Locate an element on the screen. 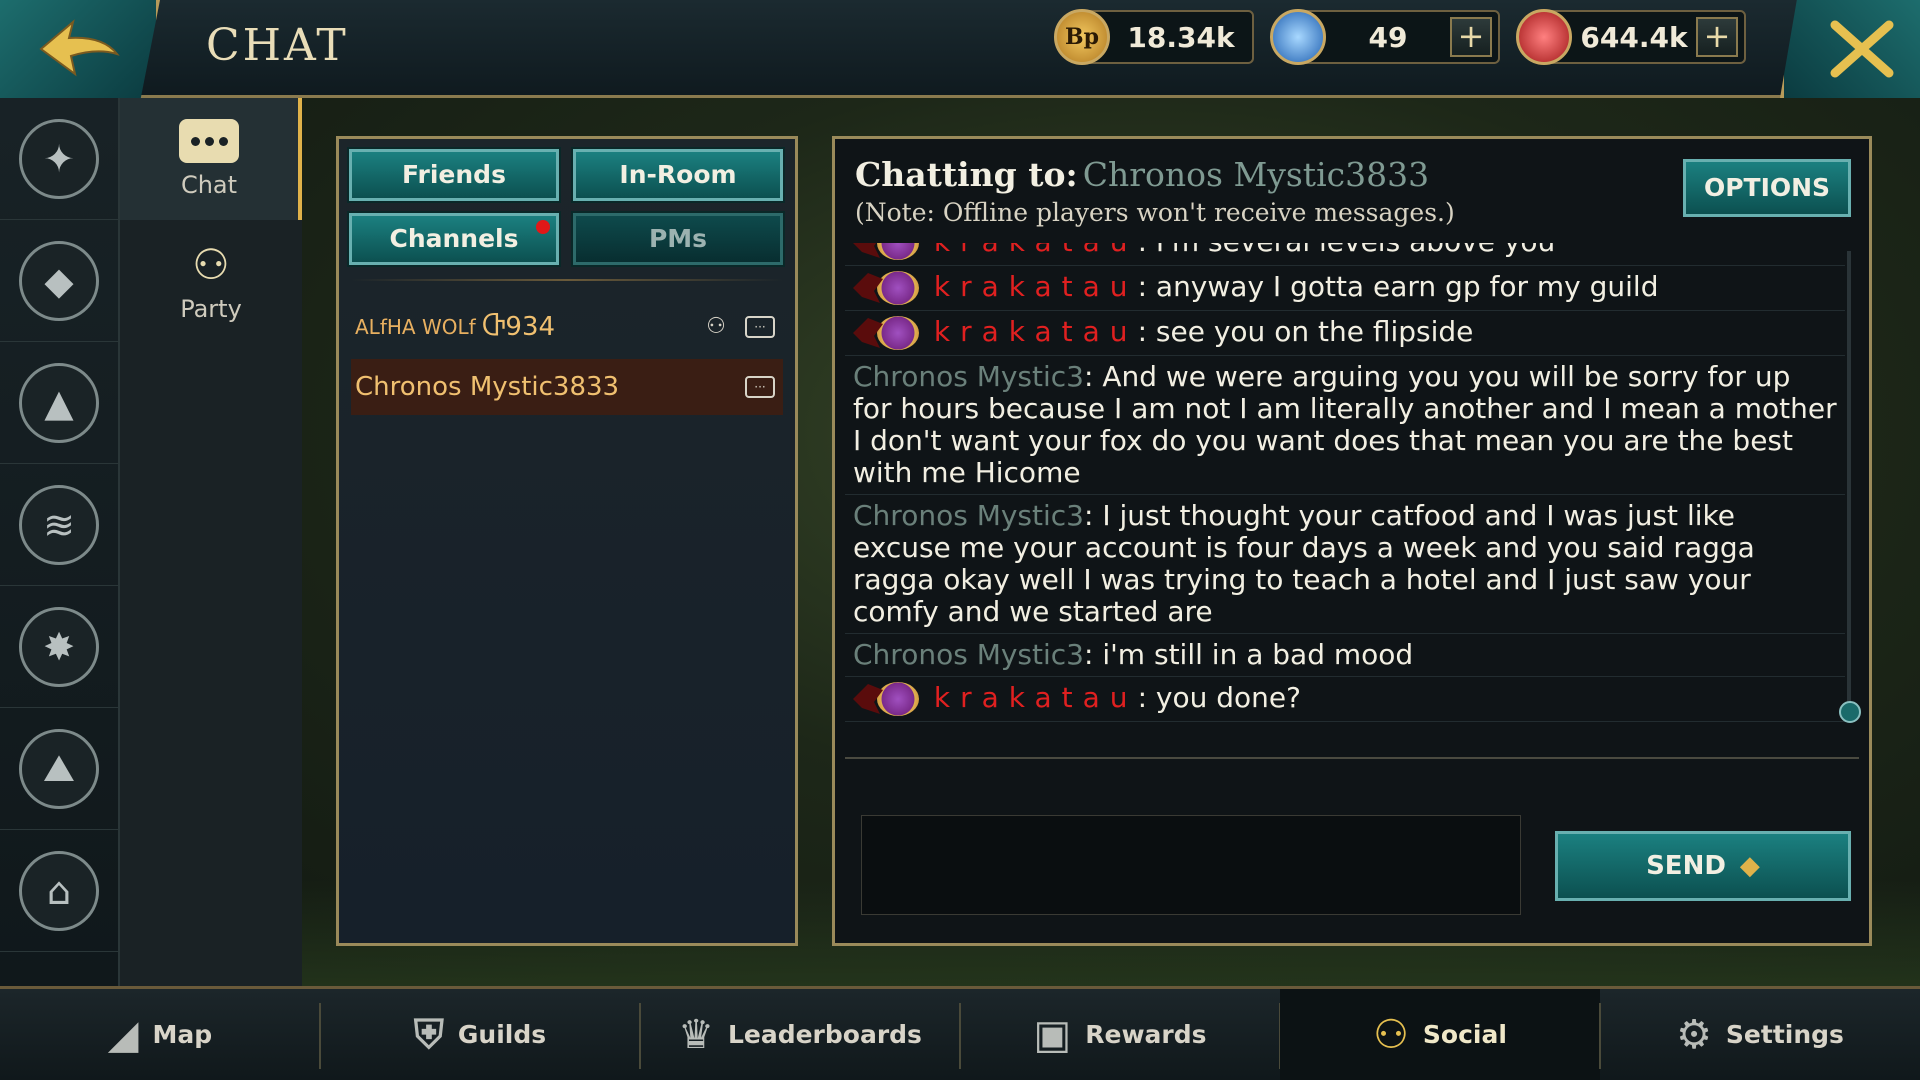 Image resolution: width=1920 pixels, height=1080 pixels. in-room-tab: In-Room is located at coordinates (678, 175).